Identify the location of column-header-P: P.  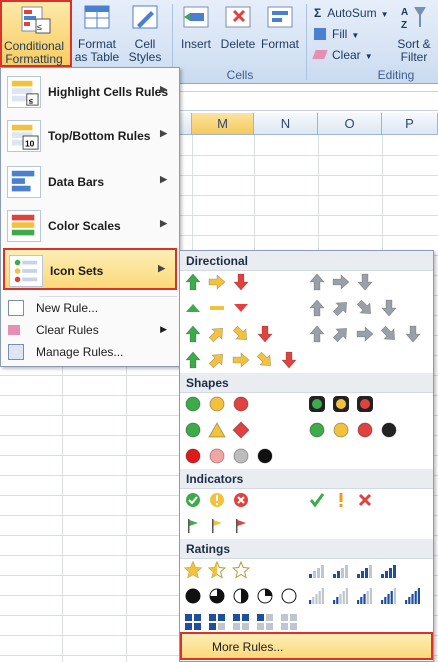
(410, 124).